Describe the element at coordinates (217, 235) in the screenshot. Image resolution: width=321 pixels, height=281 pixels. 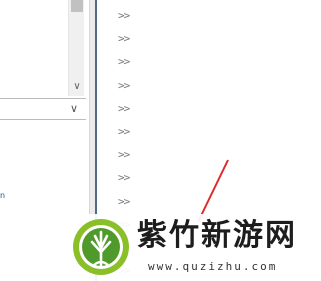
I see `watermark-brand-name: 紫竹新游网` at that location.